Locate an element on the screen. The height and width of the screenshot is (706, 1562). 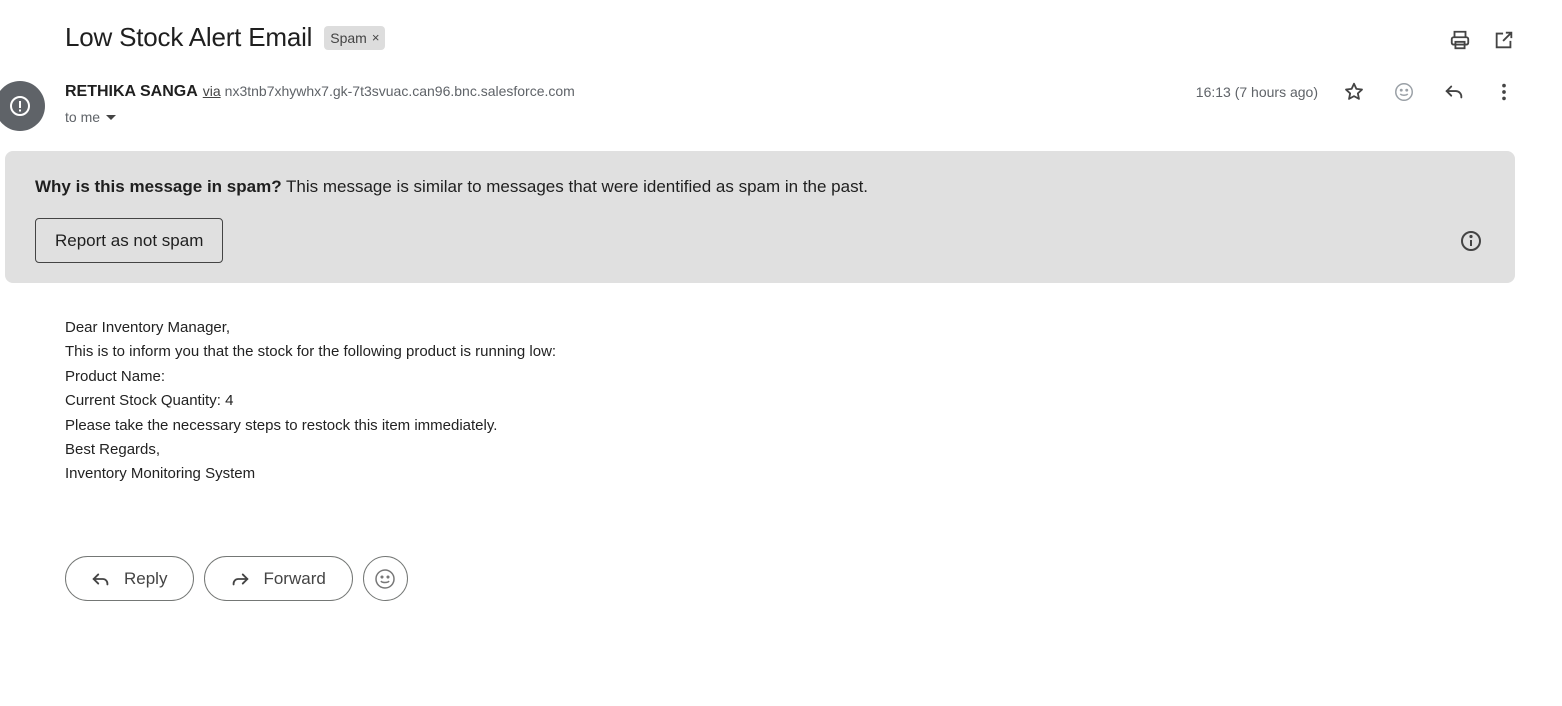
show-details-chevron-icon is located at coordinates (111, 117).